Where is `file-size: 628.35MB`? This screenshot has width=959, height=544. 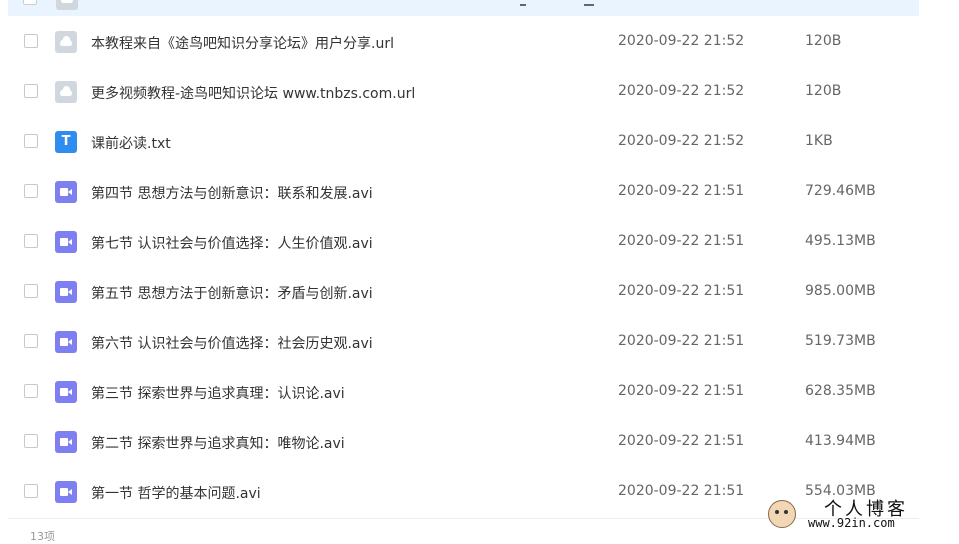
file-size: 628.35MB is located at coordinates (840, 391).